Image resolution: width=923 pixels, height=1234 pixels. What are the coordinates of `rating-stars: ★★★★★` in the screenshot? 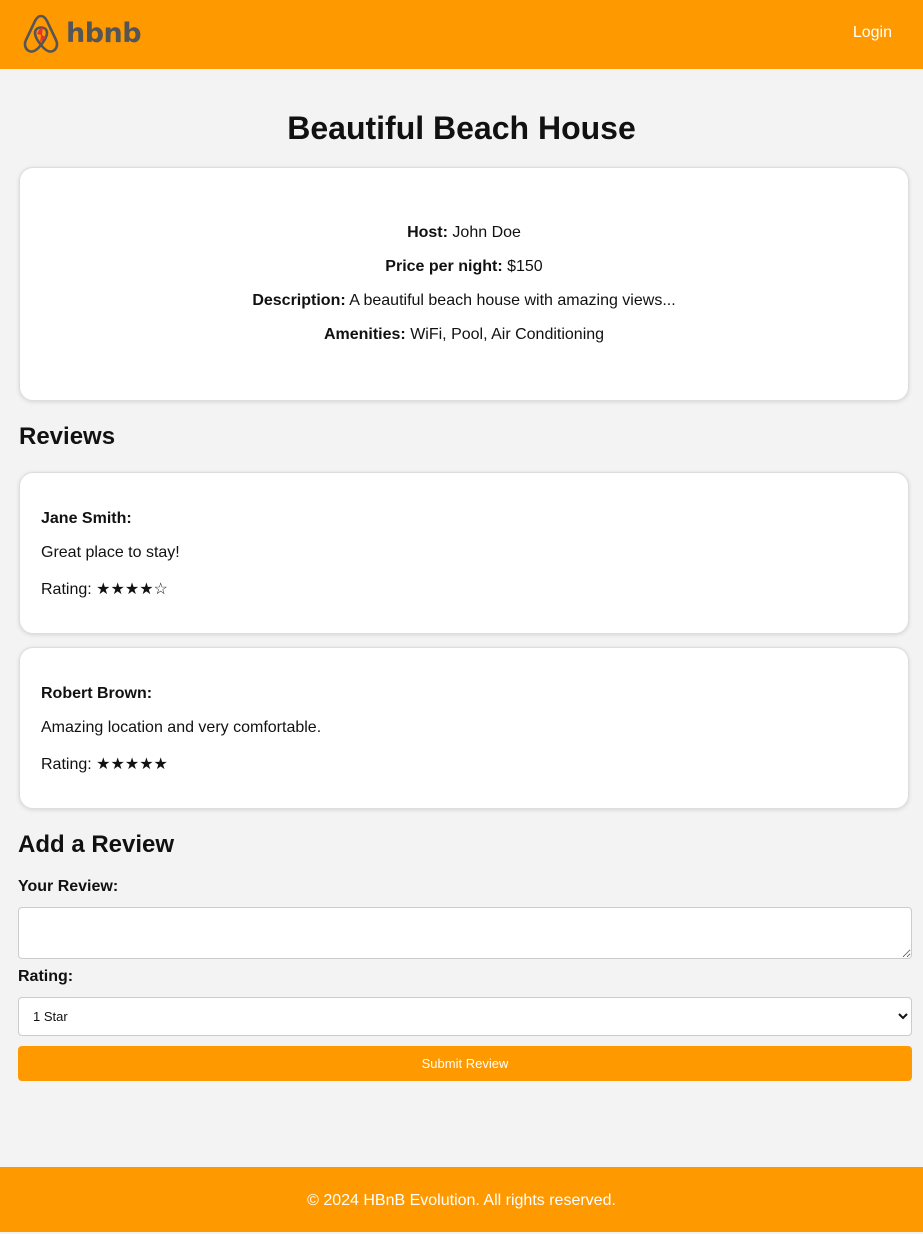 It's located at (132, 764).